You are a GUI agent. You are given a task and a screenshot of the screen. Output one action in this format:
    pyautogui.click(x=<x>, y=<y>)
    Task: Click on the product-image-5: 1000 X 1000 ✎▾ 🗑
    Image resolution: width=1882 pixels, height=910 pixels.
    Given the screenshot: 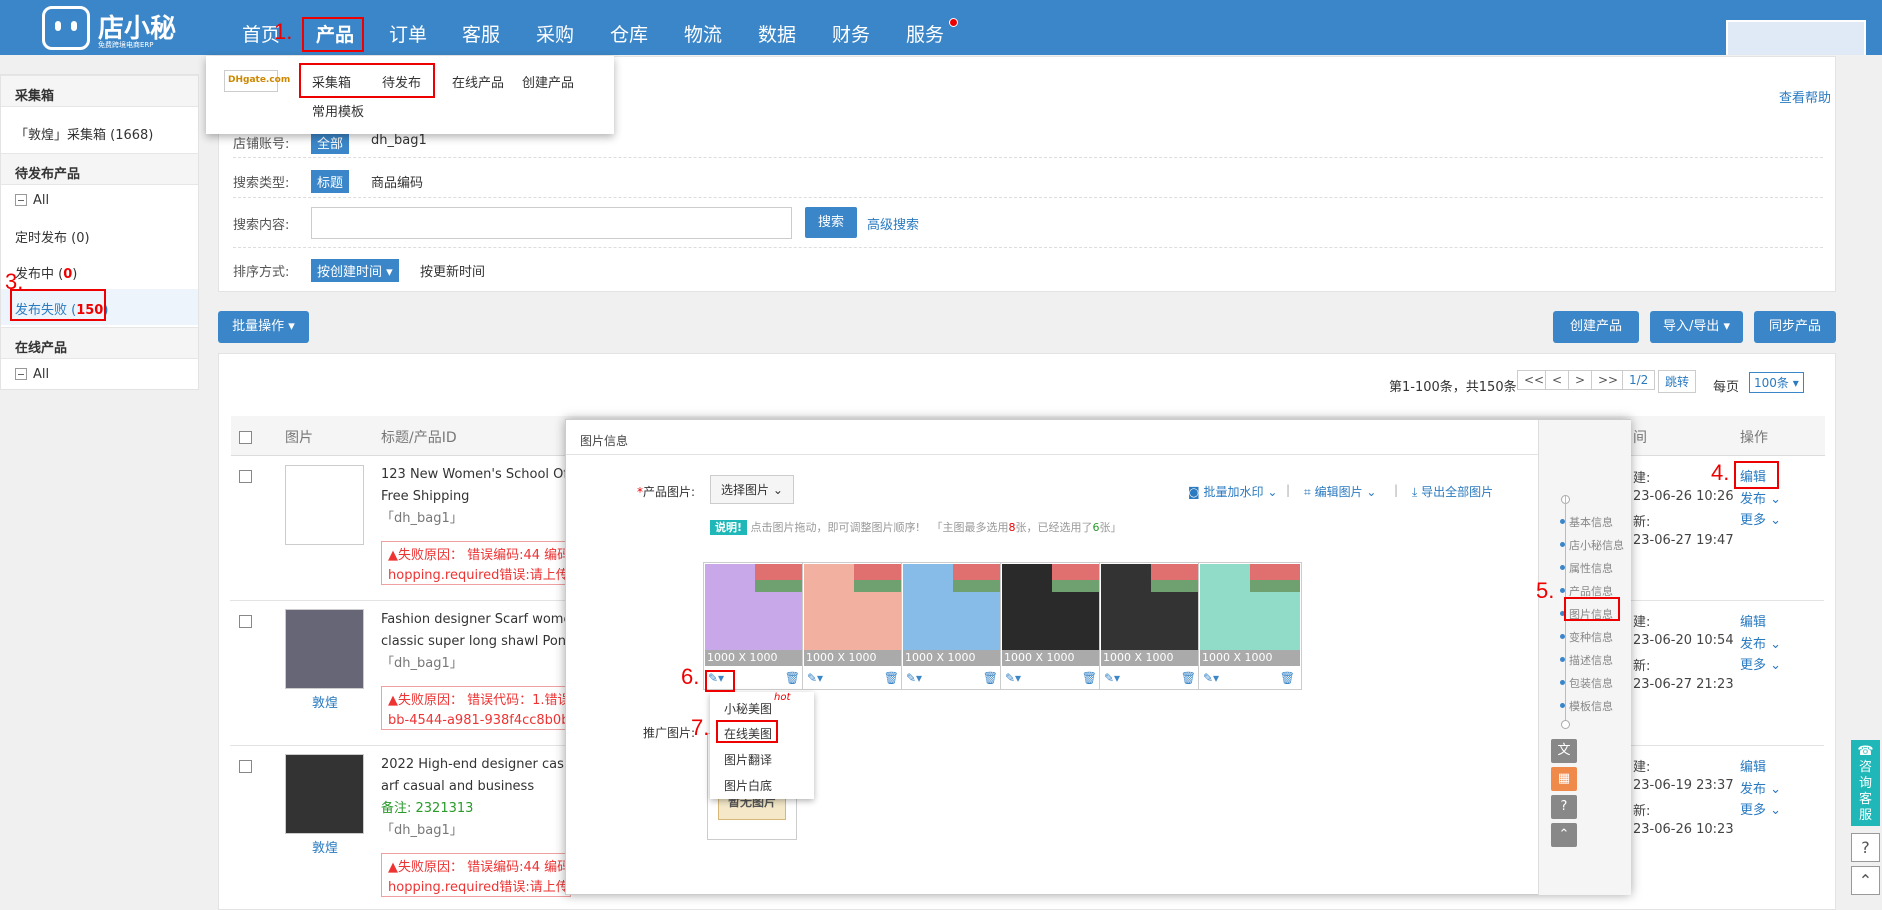 What is the action you would take?
    pyautogui.click(x=1151, y=626)
    